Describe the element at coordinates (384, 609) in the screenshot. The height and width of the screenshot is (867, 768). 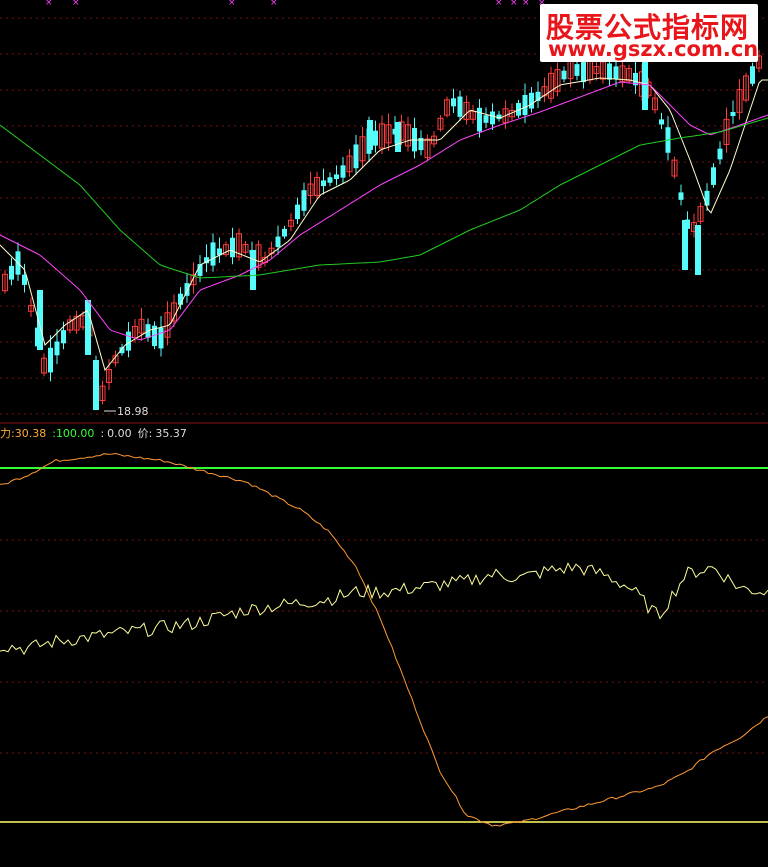
I see `oscillator-line-yellow` at that location.